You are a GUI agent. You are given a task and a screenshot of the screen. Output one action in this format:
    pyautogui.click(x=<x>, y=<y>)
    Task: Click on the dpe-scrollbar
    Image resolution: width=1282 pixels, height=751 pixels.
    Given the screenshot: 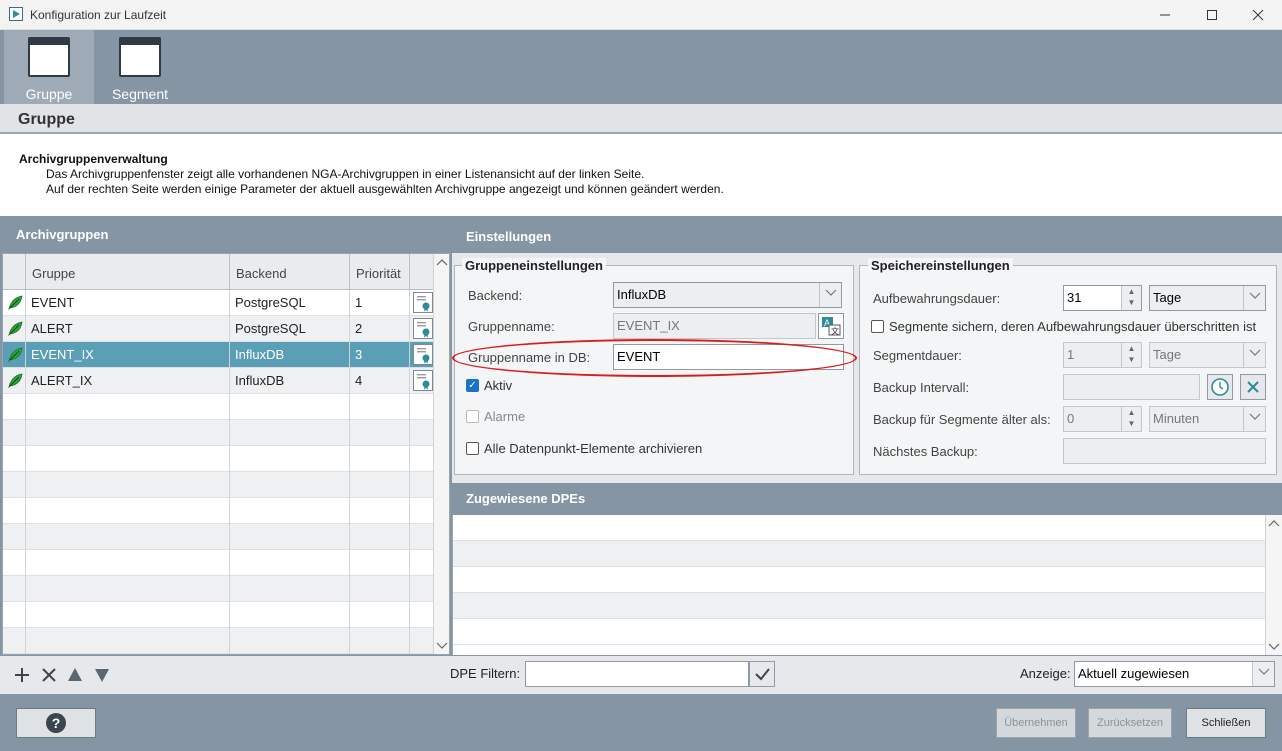 What is the action you would take?
    pyautogui.click(x=1273, y=585)
    